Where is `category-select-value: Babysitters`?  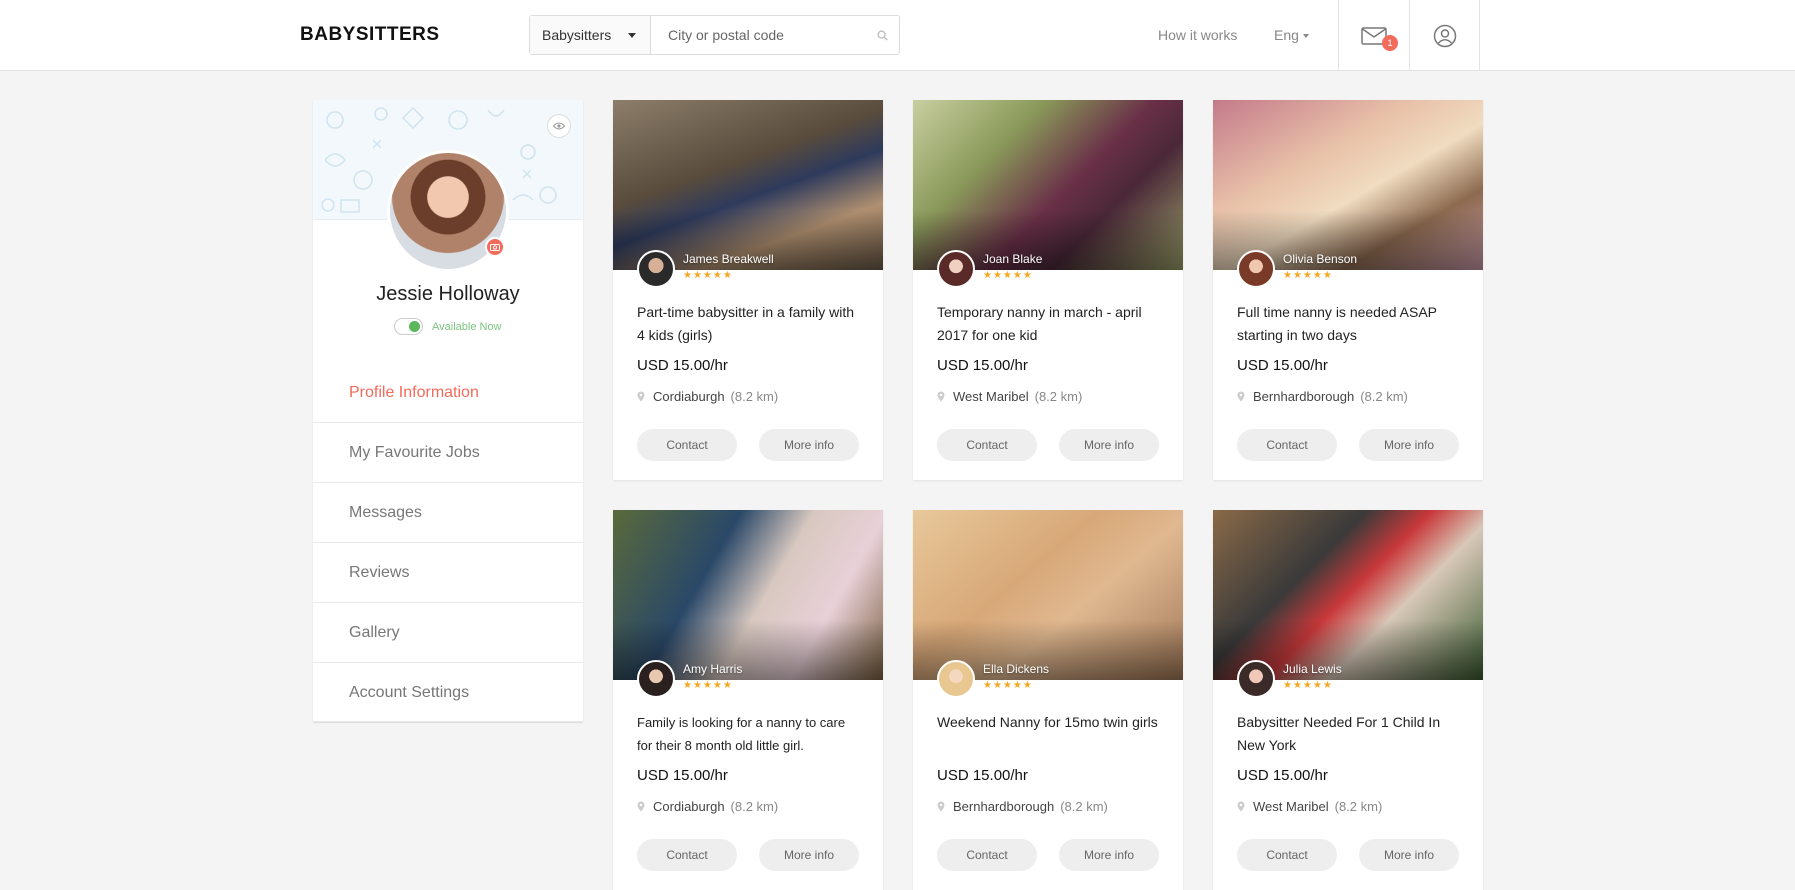 category-select-value: Babysitters is located at coordinates (577, 35).